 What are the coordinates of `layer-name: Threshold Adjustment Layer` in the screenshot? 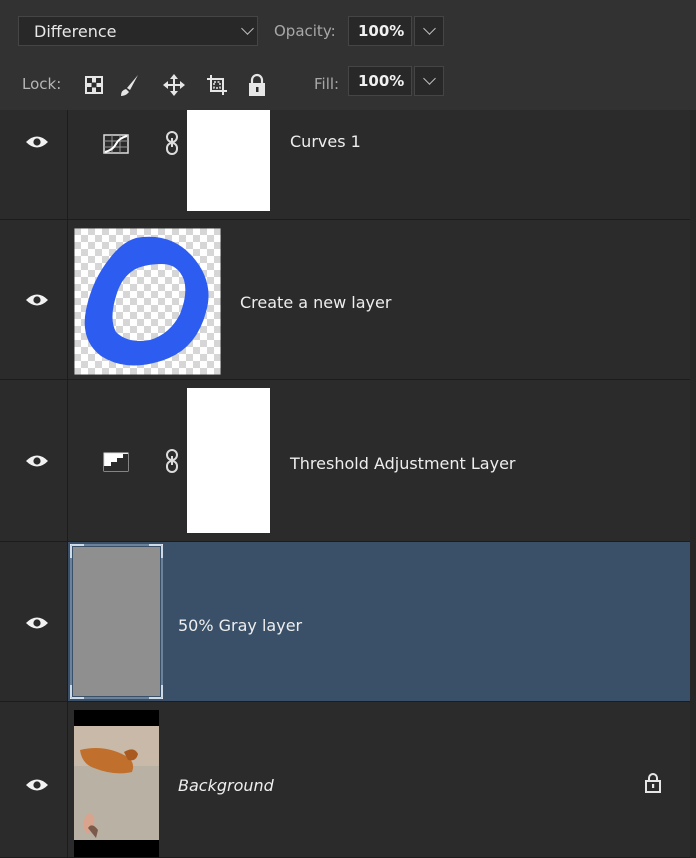 It's located at (403, 463).